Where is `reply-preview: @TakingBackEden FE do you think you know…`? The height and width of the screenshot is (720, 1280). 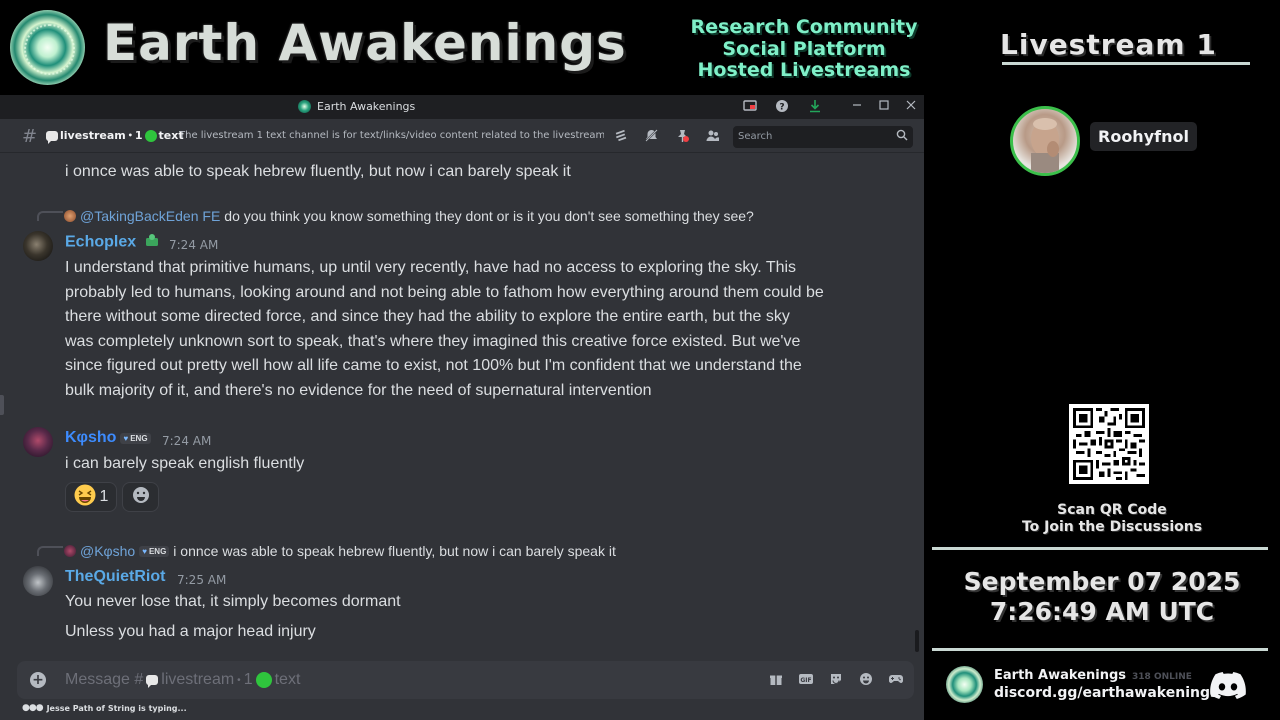
reply-preview: @TakingBackEden FE do you think you know… is located at coordinates (409, 216).